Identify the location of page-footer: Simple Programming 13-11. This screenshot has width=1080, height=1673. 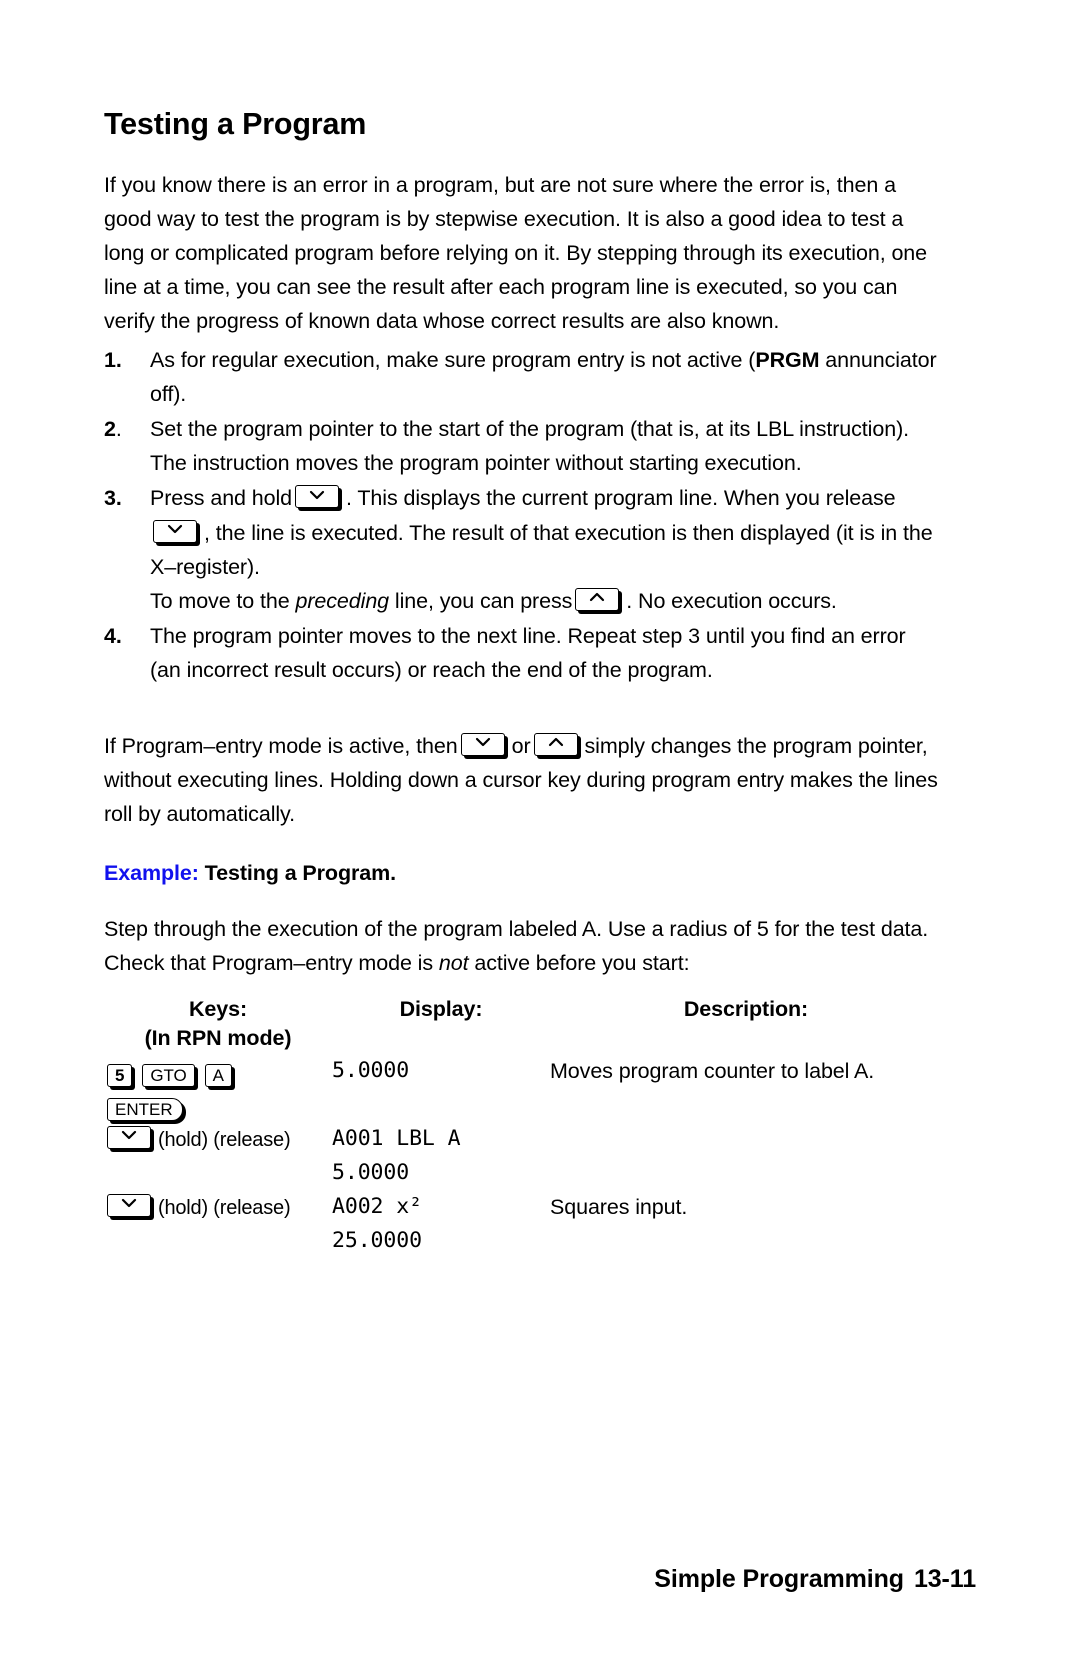
(815, 1579).